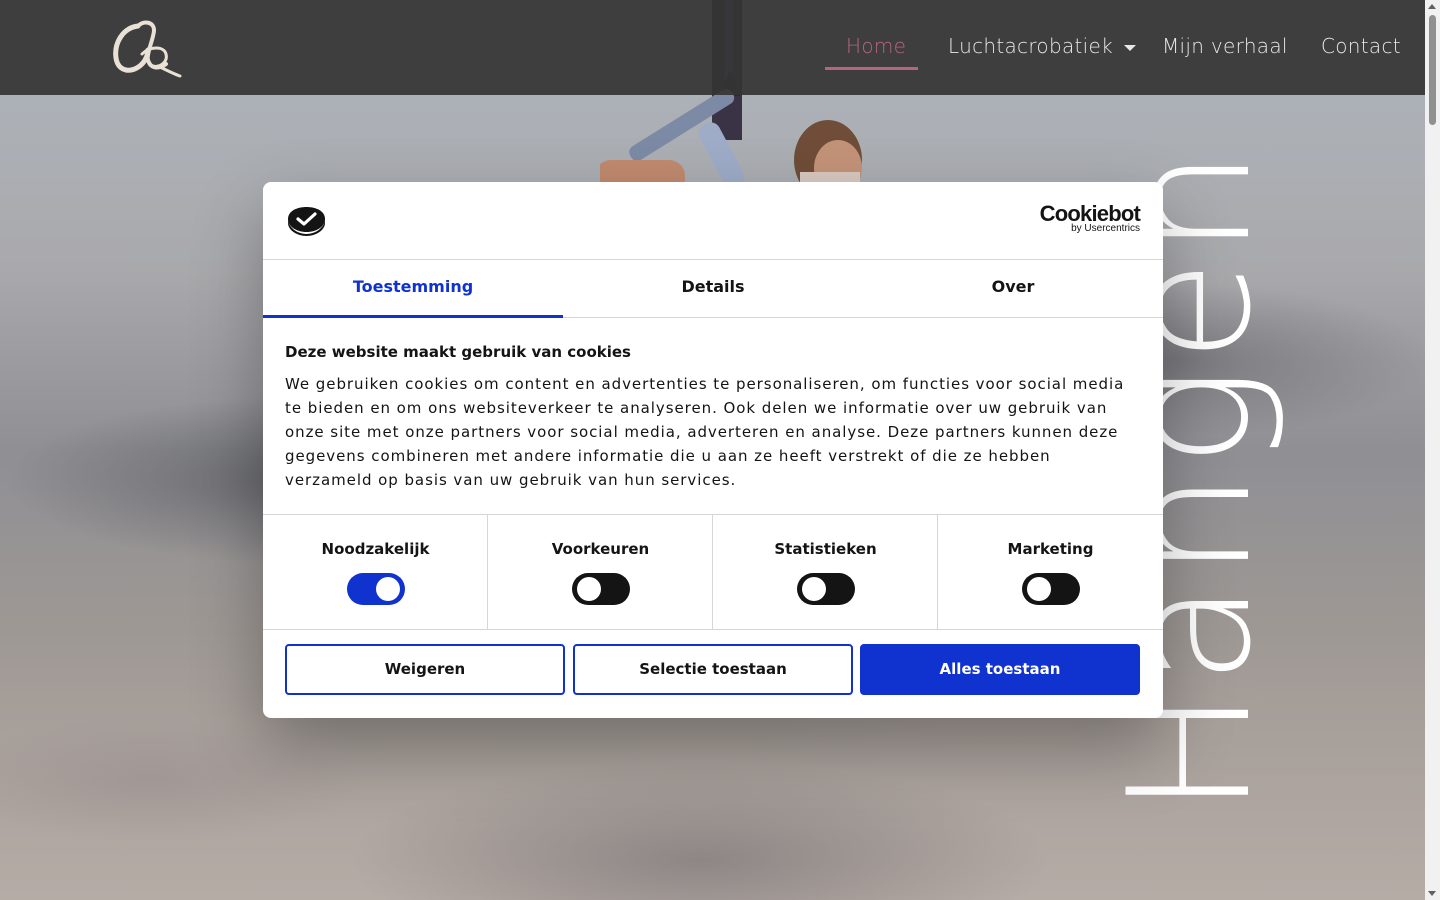 This screenshot has height=900, width=1440. I want to click on category-voorkeuren: Voorkeuren, so click(600, 572).